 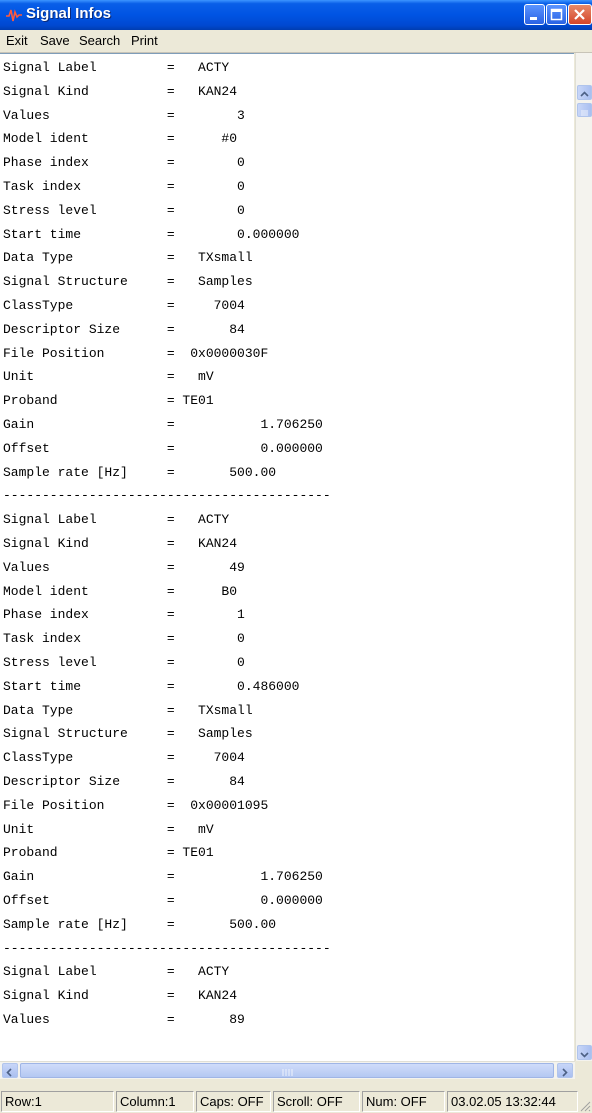 I want to click on maximize-button, so click(x=556, y=14).